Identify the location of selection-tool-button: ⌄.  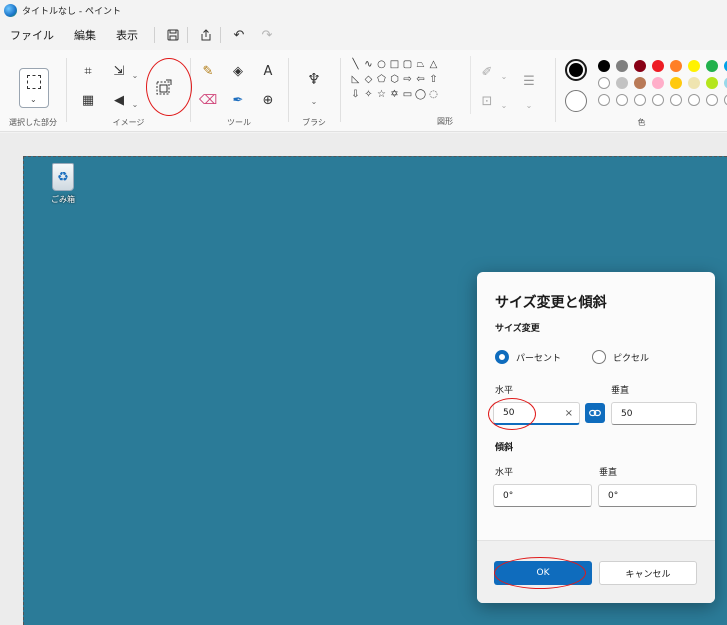
(34, 88).